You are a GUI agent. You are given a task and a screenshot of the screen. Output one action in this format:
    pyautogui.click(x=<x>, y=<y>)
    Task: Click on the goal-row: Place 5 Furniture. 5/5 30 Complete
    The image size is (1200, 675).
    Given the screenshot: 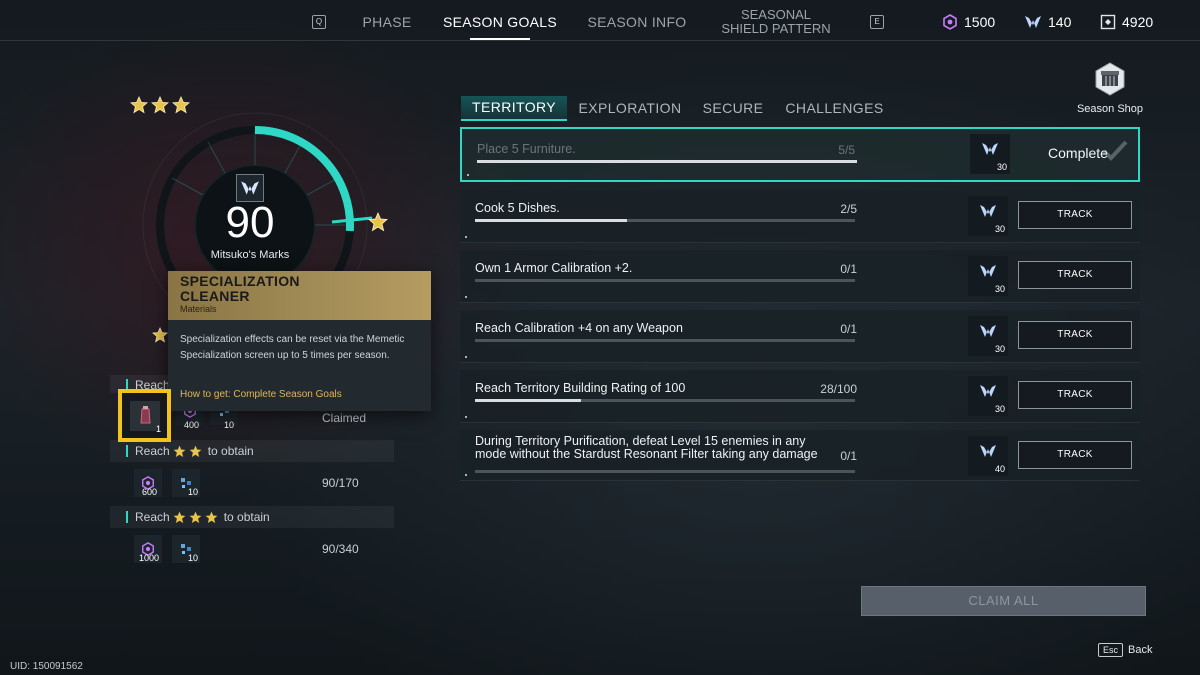 What is the action you would take?
    pyautogui.click(x=800, y=154)
    